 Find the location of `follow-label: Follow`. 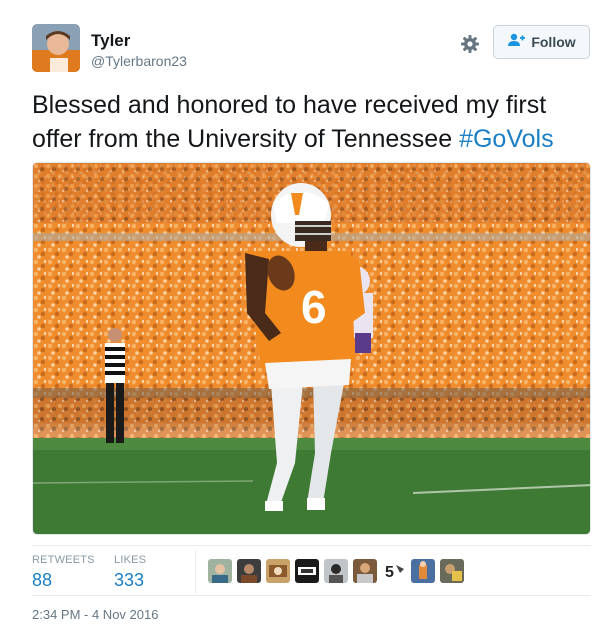

follow-label: Follow is located at coordinates (553, 42).